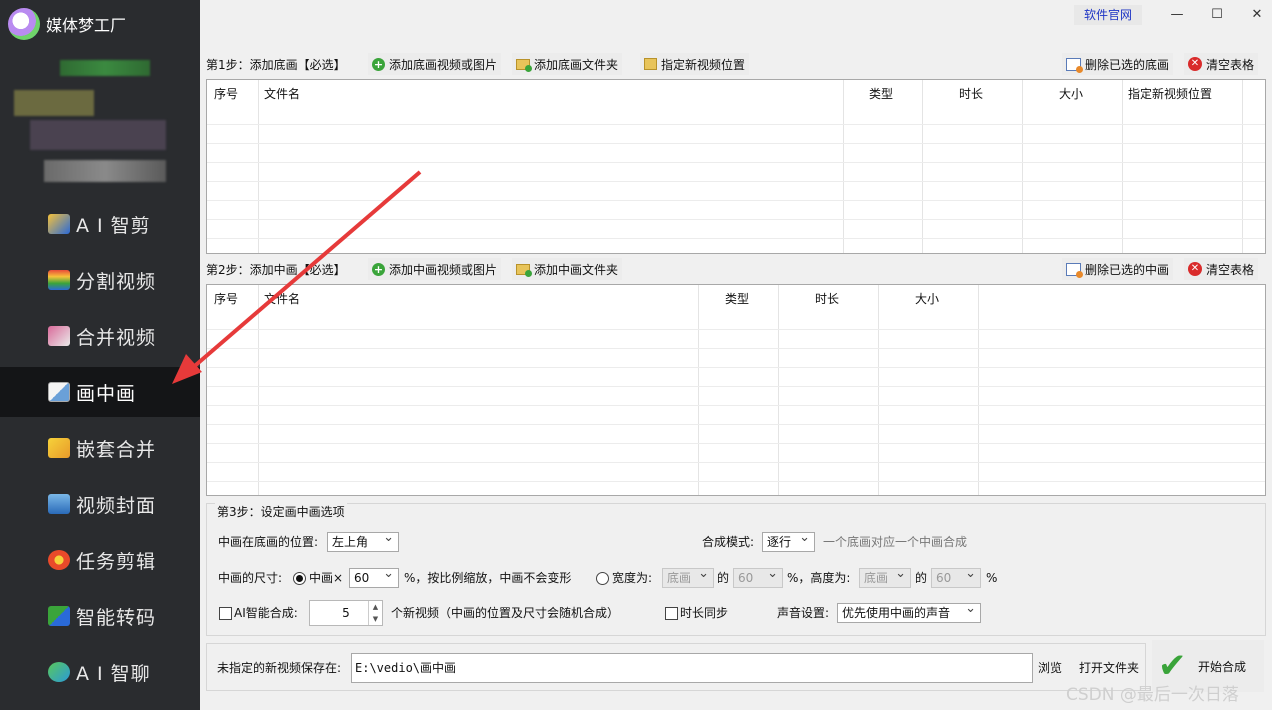  Describe the element at coordinates (113, 673) in the screenshot. I see `sidebar-item-label: A I 智聊` at that location.